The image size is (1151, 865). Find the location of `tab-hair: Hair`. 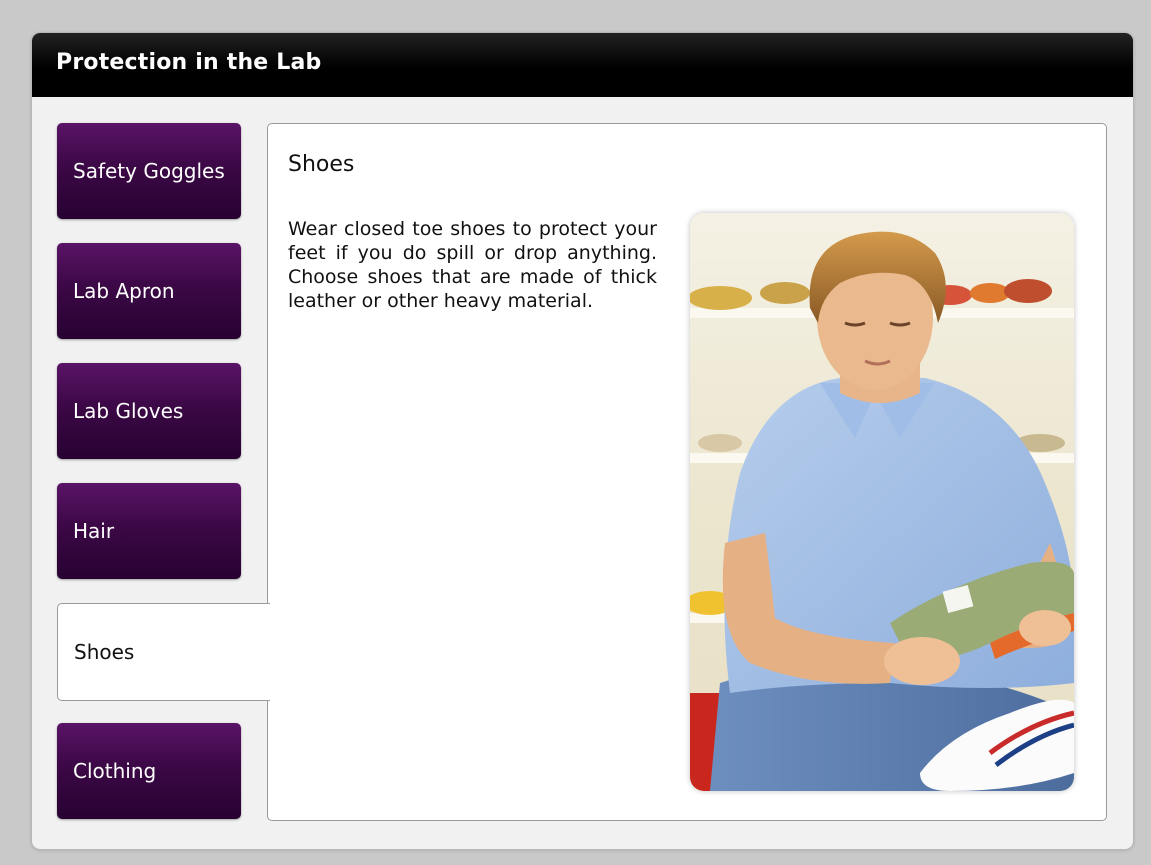

tab-hair: Hair is located at coordinates (149, 531).